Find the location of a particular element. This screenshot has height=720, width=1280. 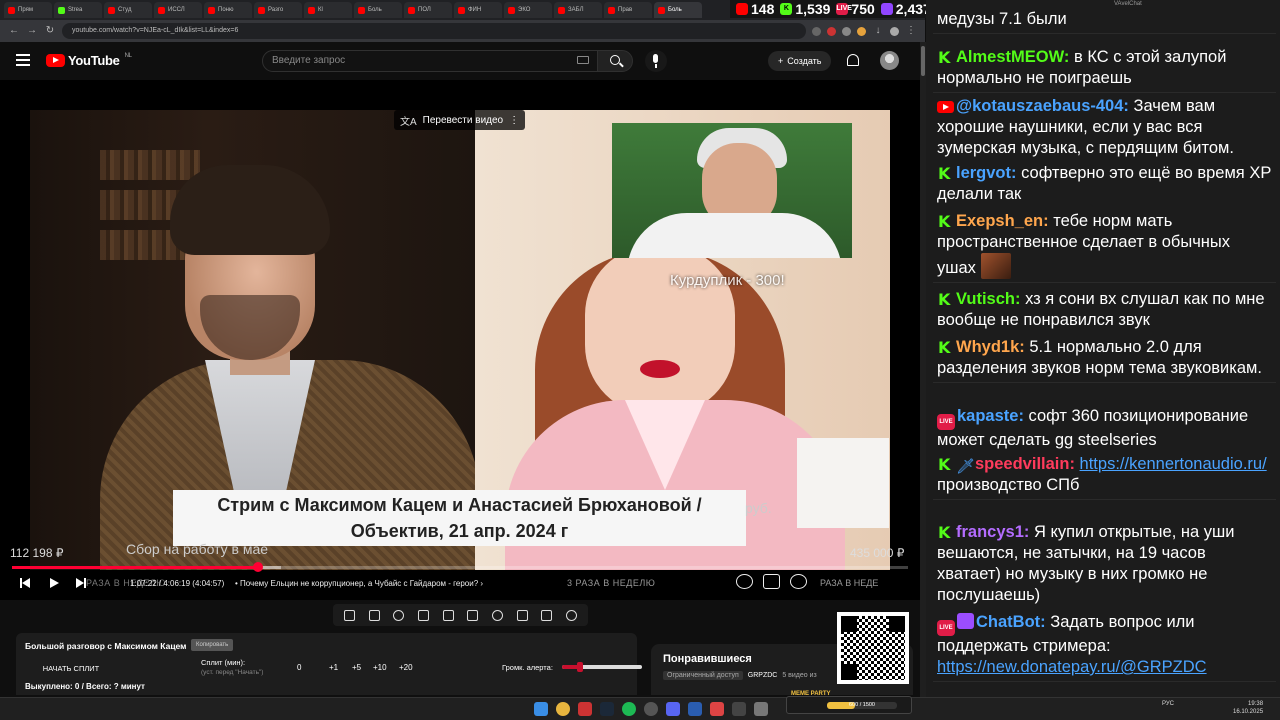

reload-icon: ↻ is located at coordinates (50, 31).